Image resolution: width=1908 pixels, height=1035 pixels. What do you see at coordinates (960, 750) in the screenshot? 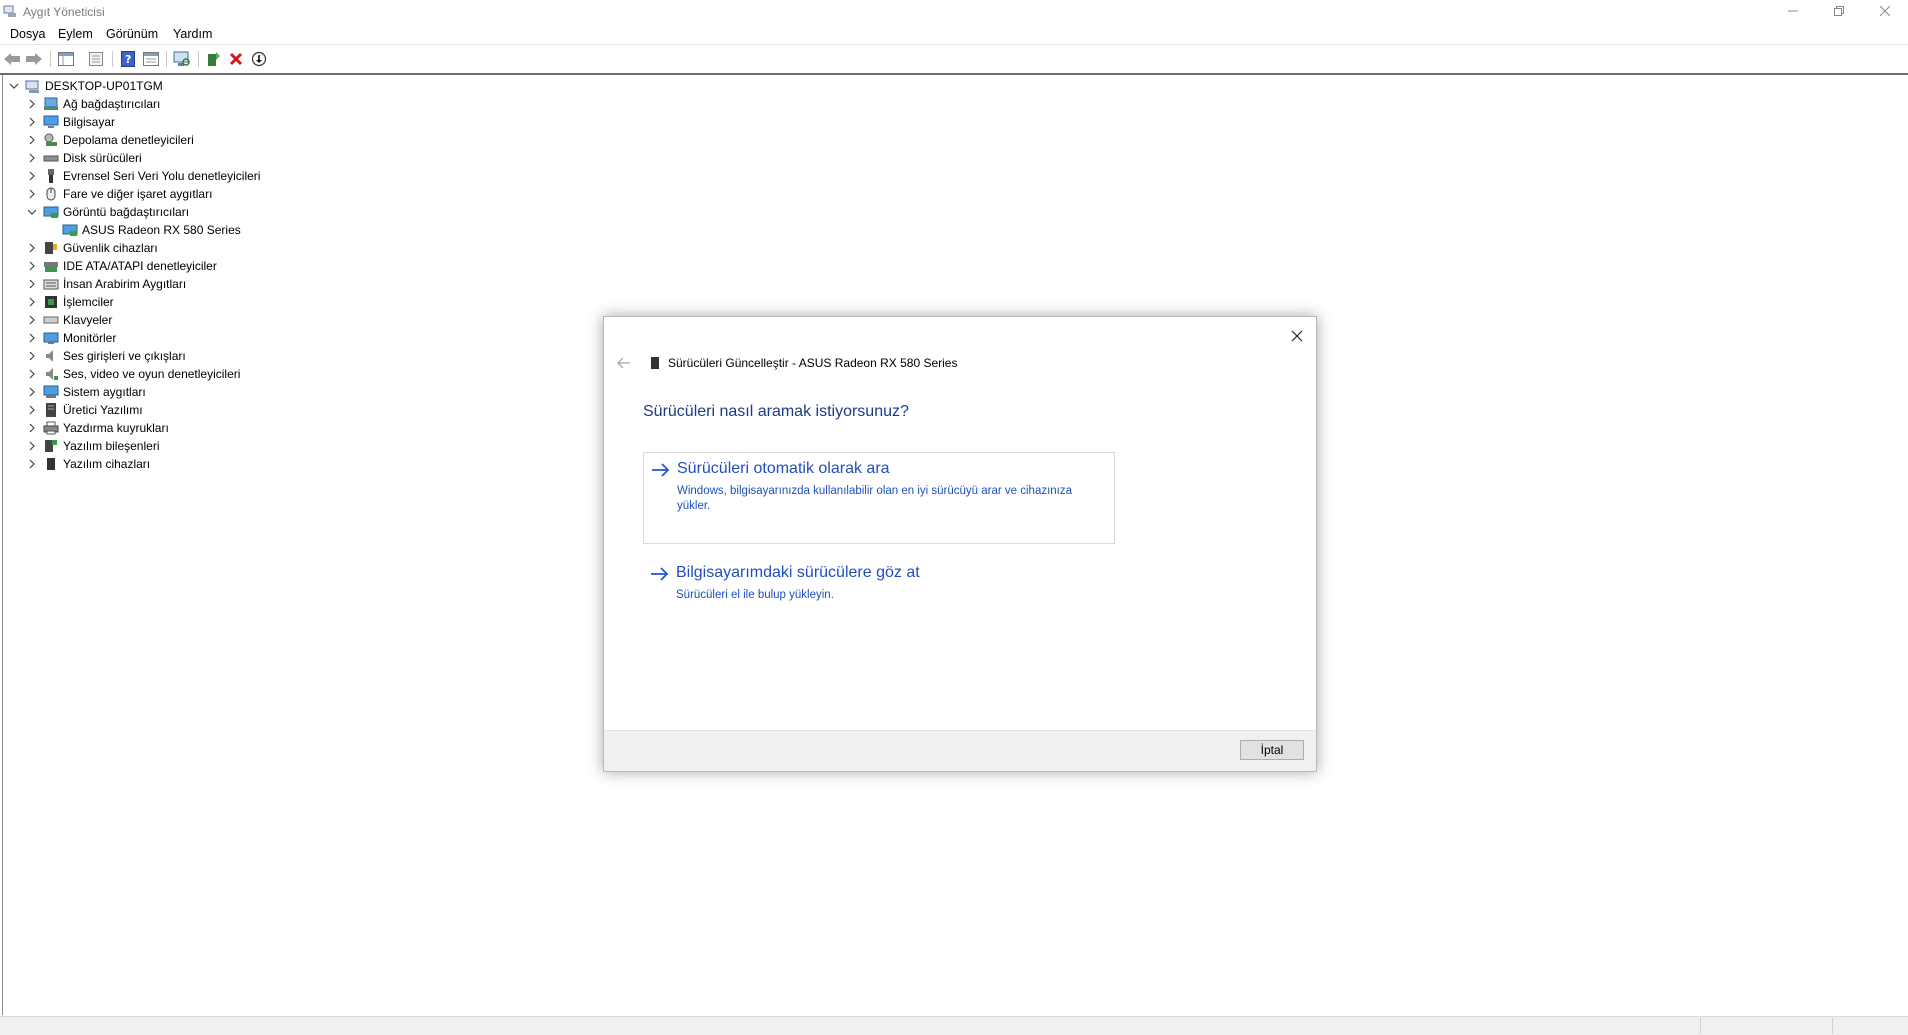
I see `dialog-footer: İptal` at bounding box center [960, 750].